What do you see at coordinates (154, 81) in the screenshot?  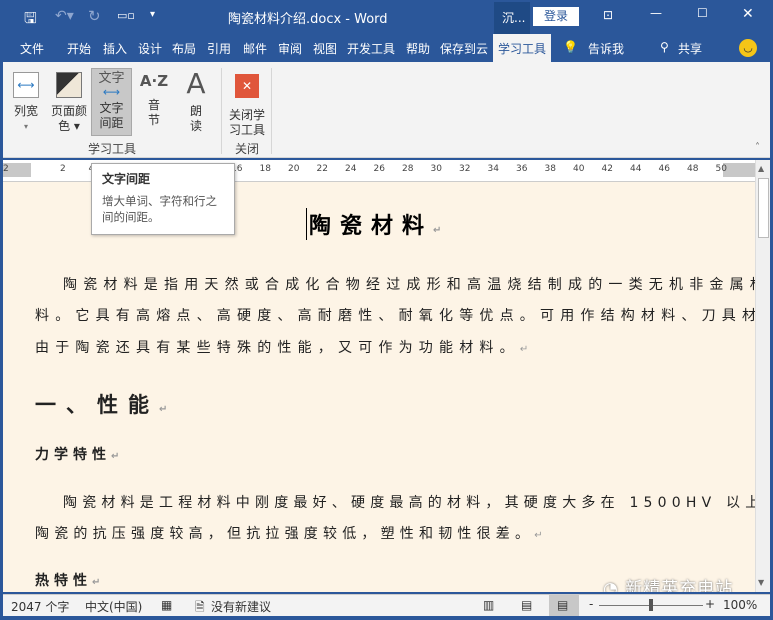 I see `syllables-icon: A·Z` at bounding box center [154, 81].